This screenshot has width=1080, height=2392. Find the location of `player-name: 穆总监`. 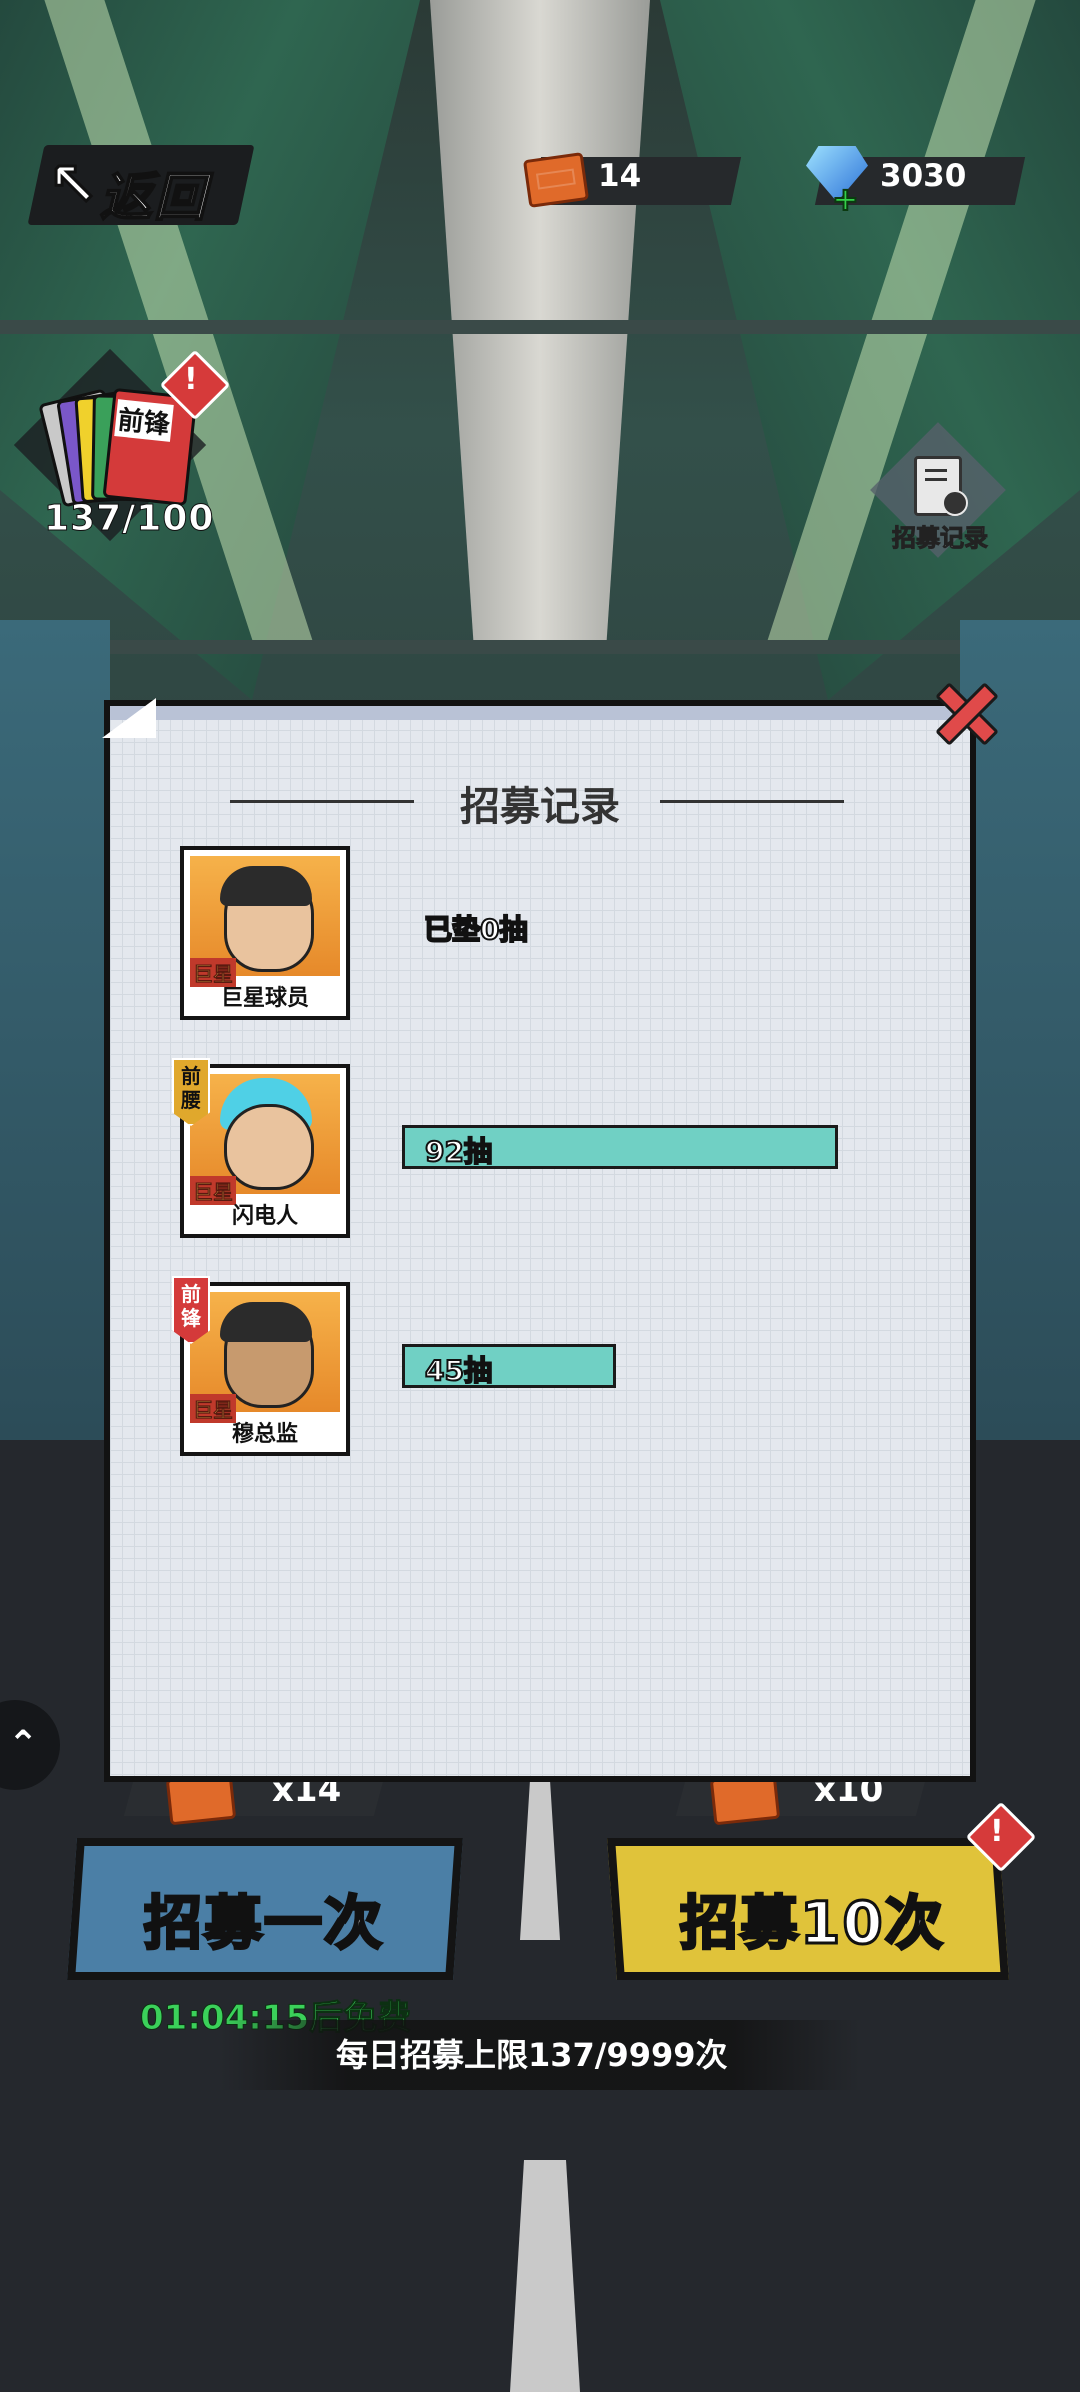

player-name: 穆总监 is located at coordinates (264, 1434).